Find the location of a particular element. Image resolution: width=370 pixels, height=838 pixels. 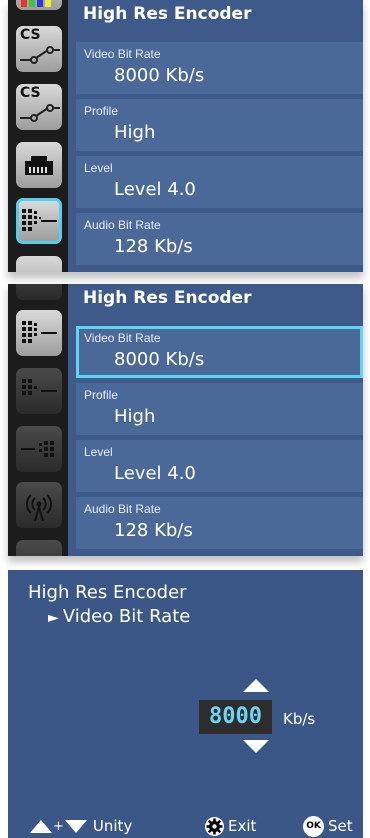

bit-rate-unit: Kb/s is located at coordinates (299, 719).